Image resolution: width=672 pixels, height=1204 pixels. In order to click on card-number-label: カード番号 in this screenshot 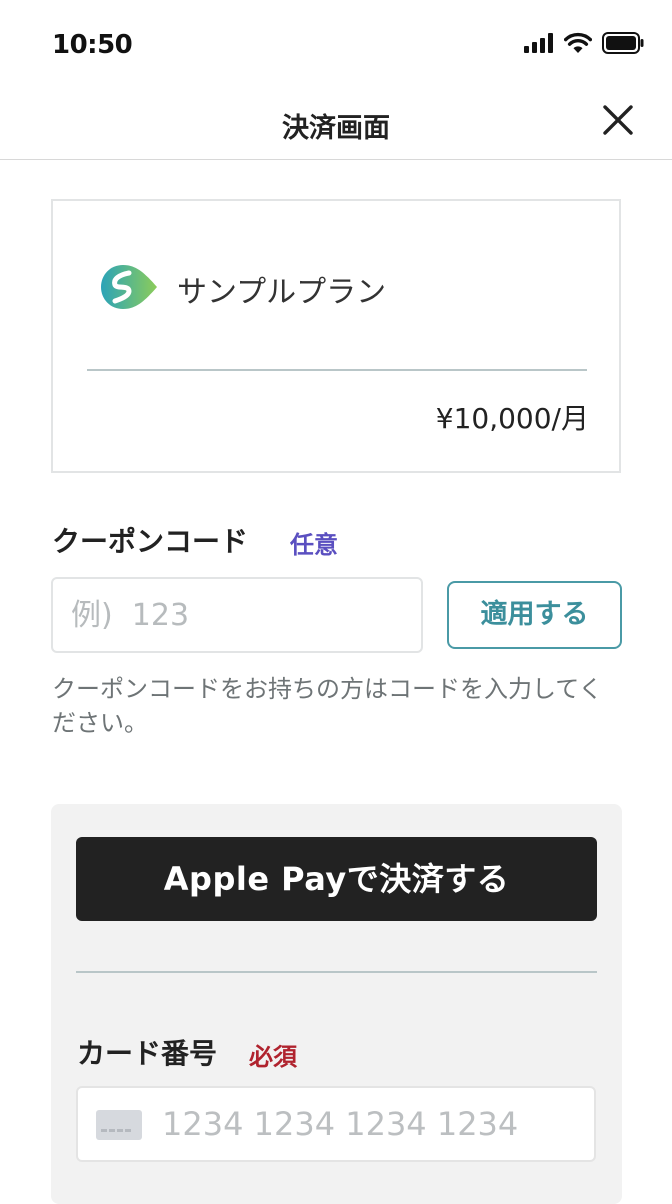, I will do `click(147, 1053)`.